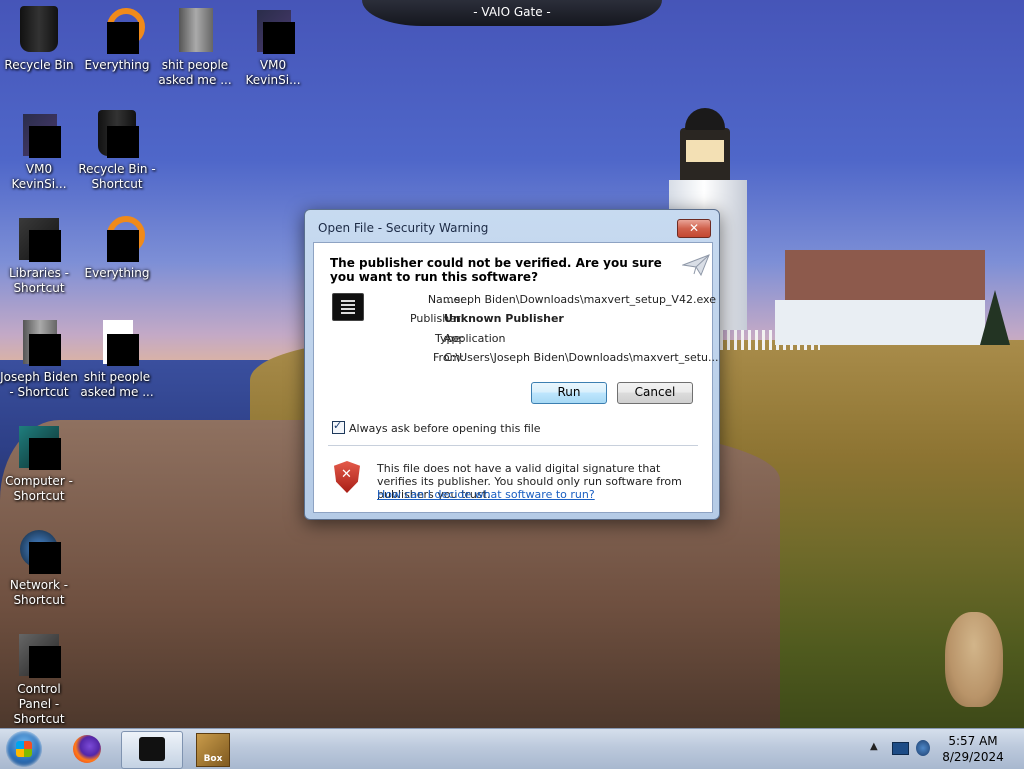  What do you see at coordinates (513, 445) in the screenshot?
I see `dialog-divider` at bounding box center [513, 445].